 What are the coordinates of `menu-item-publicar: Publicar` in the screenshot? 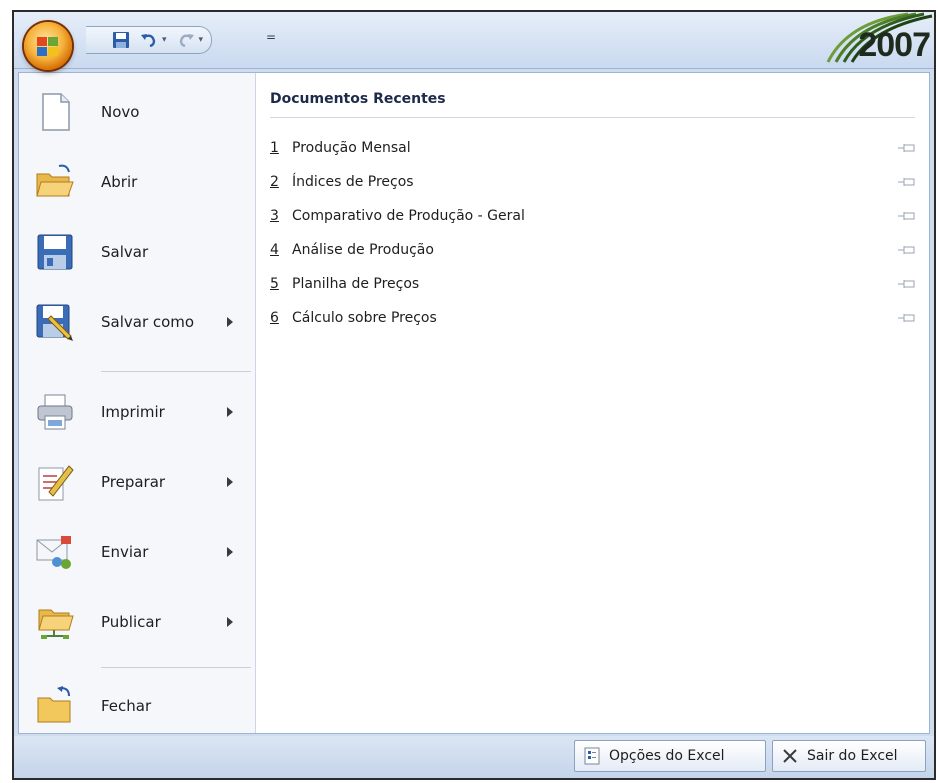 It's located at (137, 622).